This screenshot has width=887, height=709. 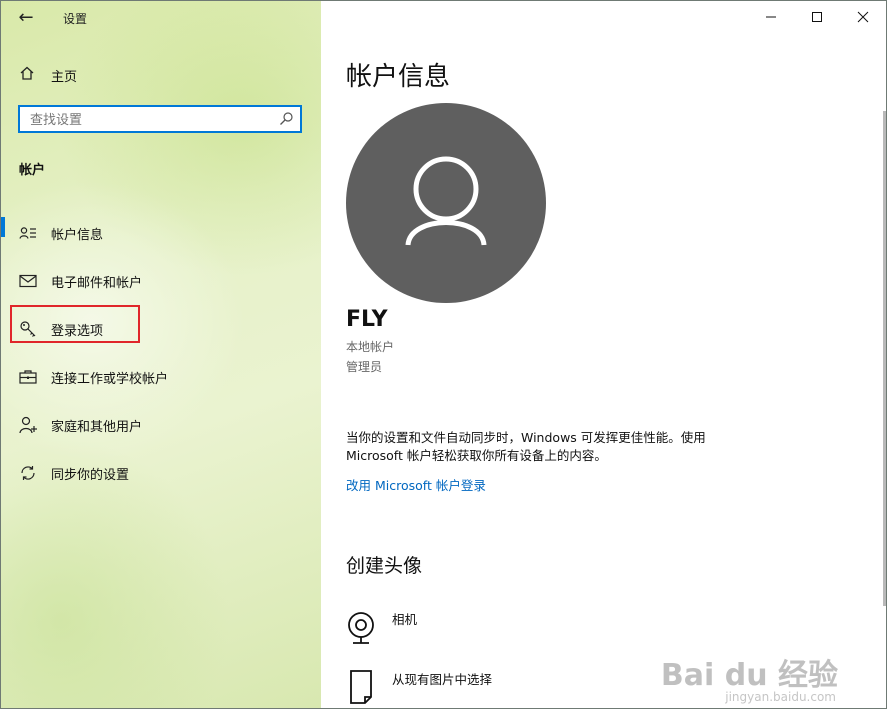 I want to click on user-name: FLY, so click(x=367, y=319).